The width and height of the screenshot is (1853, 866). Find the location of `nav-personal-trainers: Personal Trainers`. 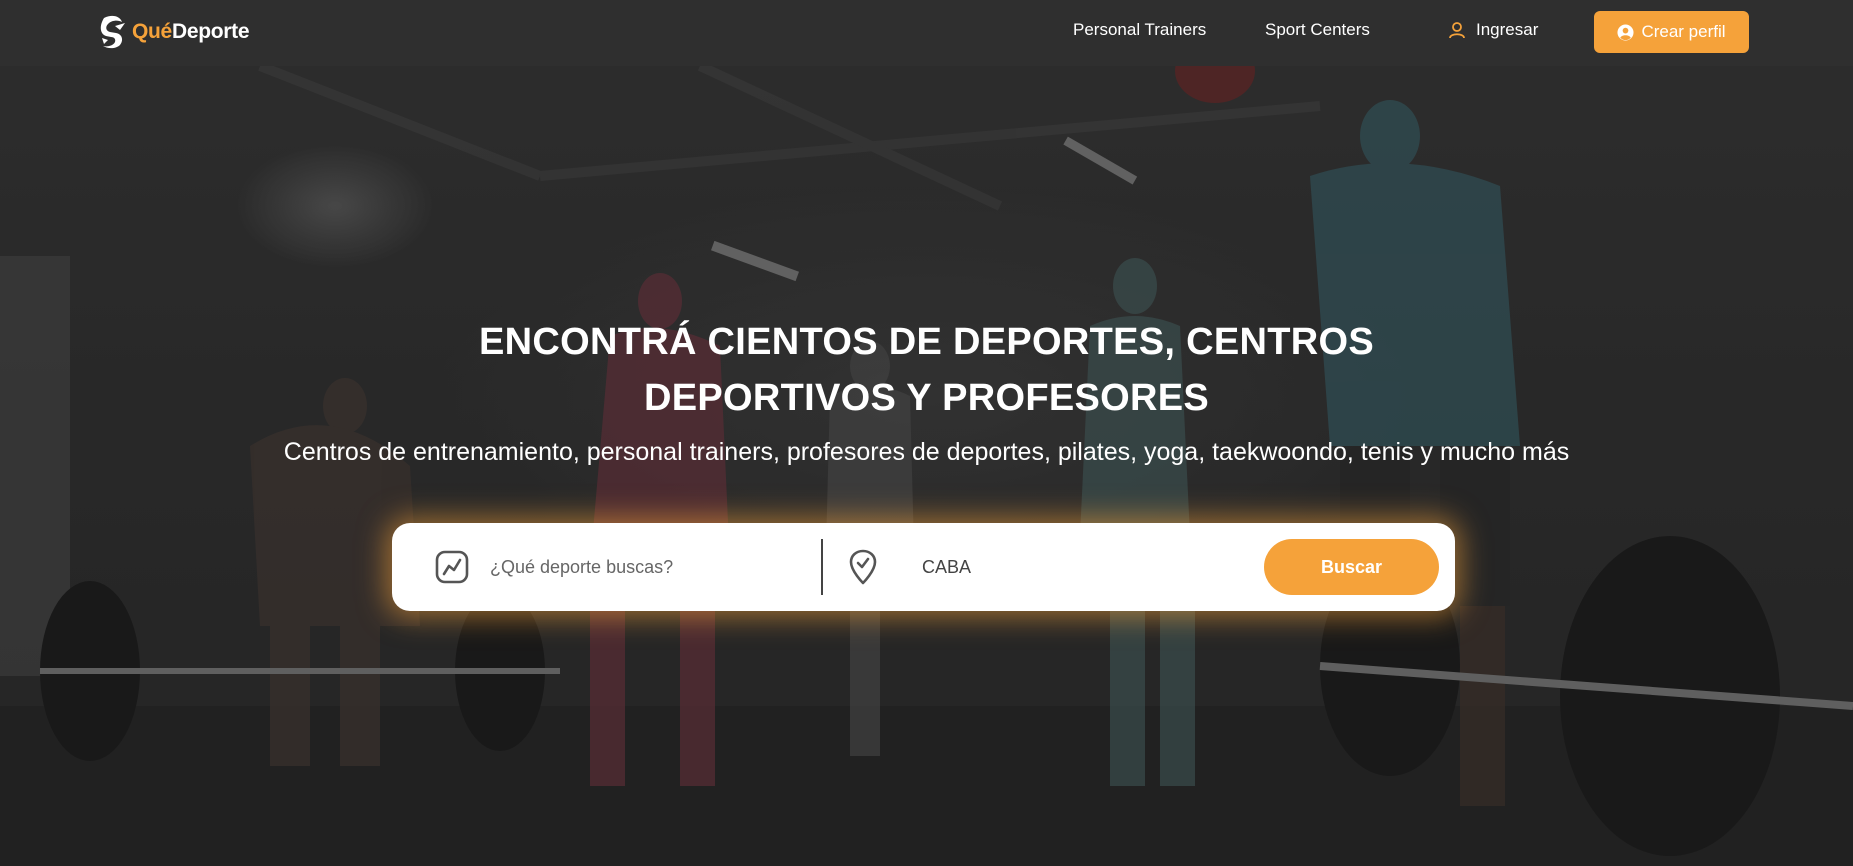

nav-personal-trainers: Personal Trainers is located at coordinates (1139, 30).